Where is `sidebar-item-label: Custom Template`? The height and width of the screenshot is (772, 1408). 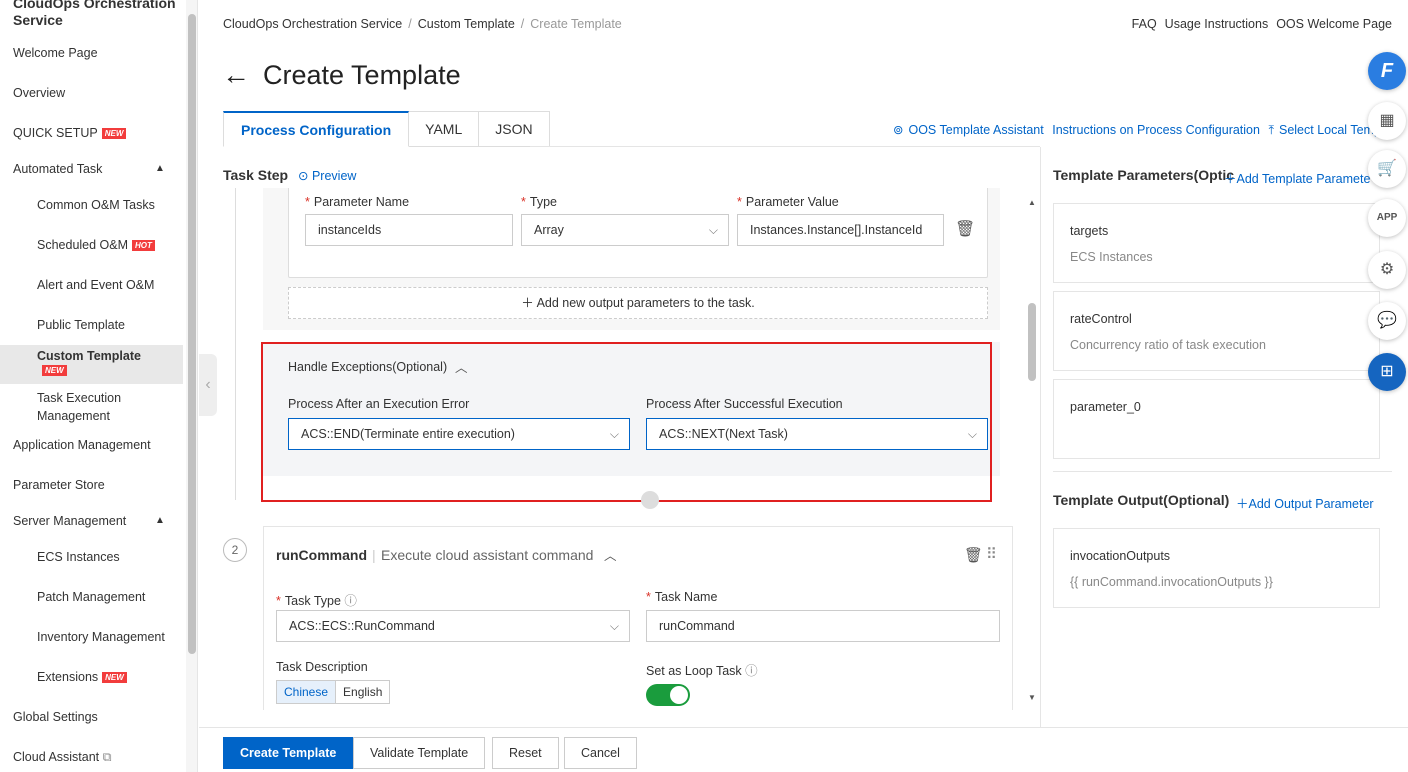 sidebar-item-label: Custom Template is located at coordinates (89, 356).